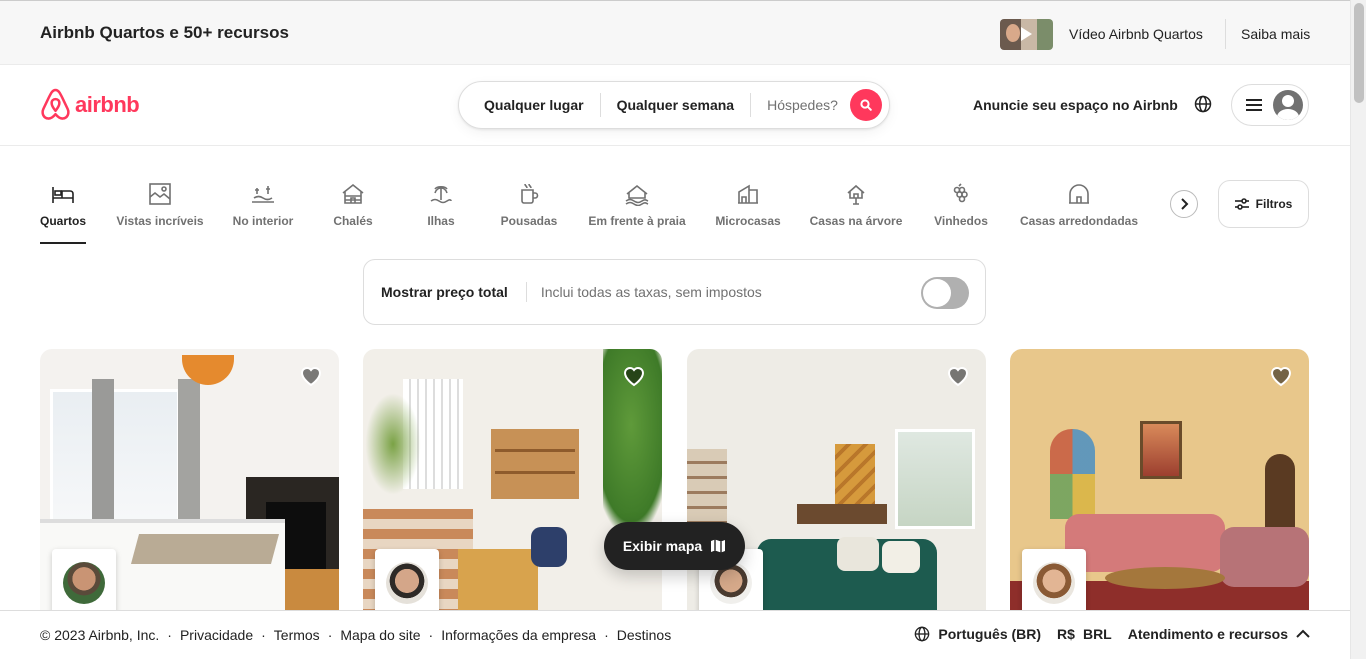 This screenshot has height=659, width=1366. What do you see at coordinates (748, 212) in the screenshot?
I see `category-microcasas: Microcasas` at bounding box center [748, 212].